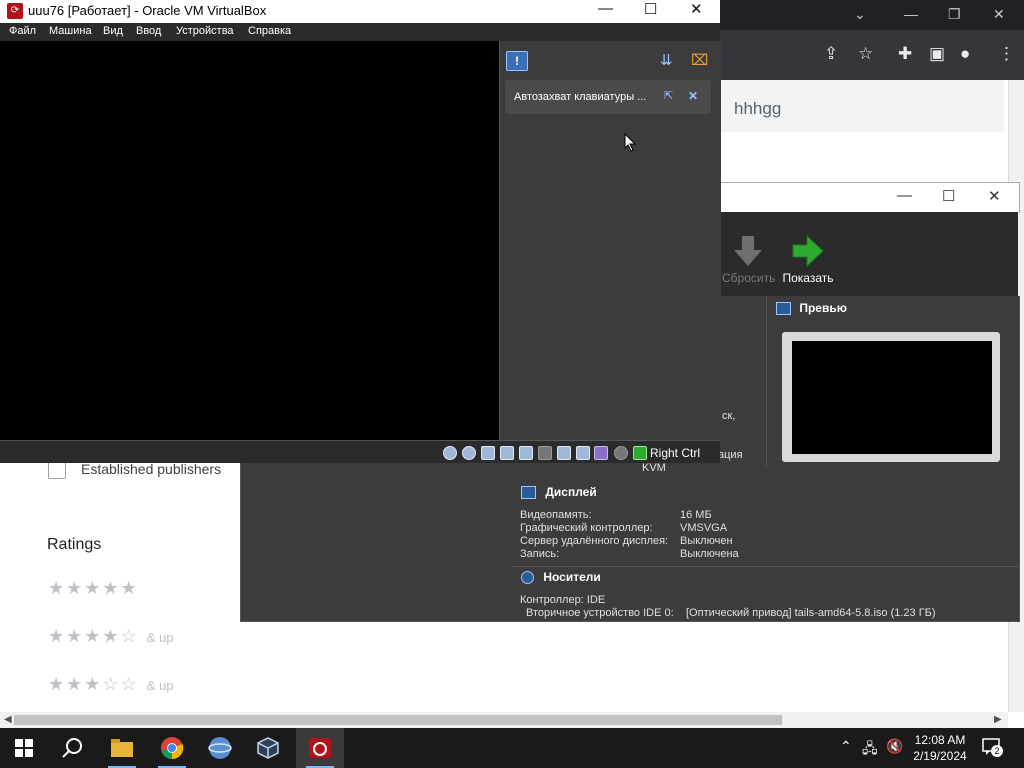  Describe the element at coordinates (650, 9) in the screenshot. I see `vm-maximize-button: ☐` at that location.